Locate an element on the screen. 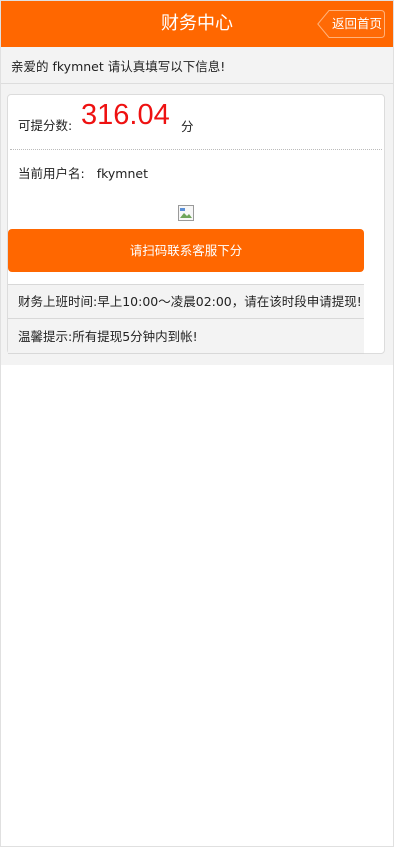 The image size is (394, 847). scan-contact-button: 请扫码联系客服下分 is located at coordinates (186, 250).